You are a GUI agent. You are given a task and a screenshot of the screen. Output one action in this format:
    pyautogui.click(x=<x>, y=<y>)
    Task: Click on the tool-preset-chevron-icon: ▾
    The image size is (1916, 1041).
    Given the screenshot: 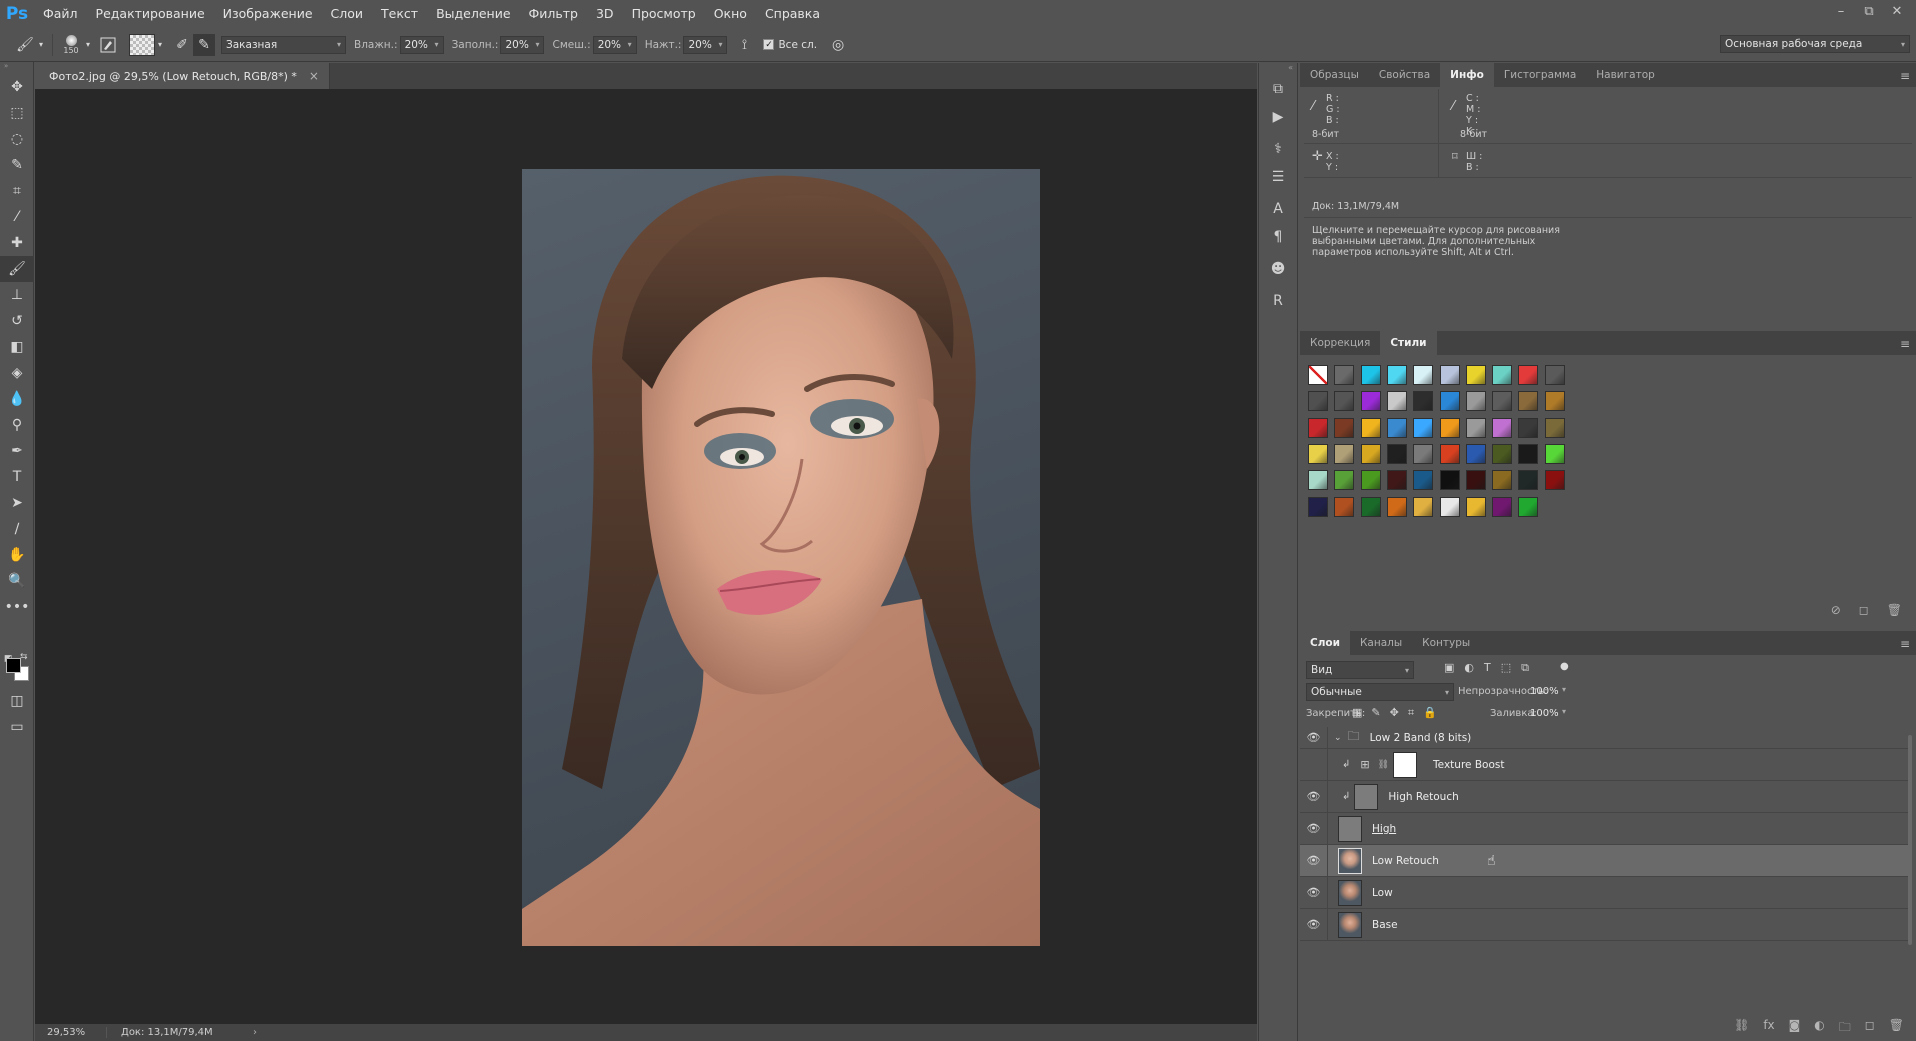 What is the action you would take?
    pyautogui.click(x=41, y=45)
    